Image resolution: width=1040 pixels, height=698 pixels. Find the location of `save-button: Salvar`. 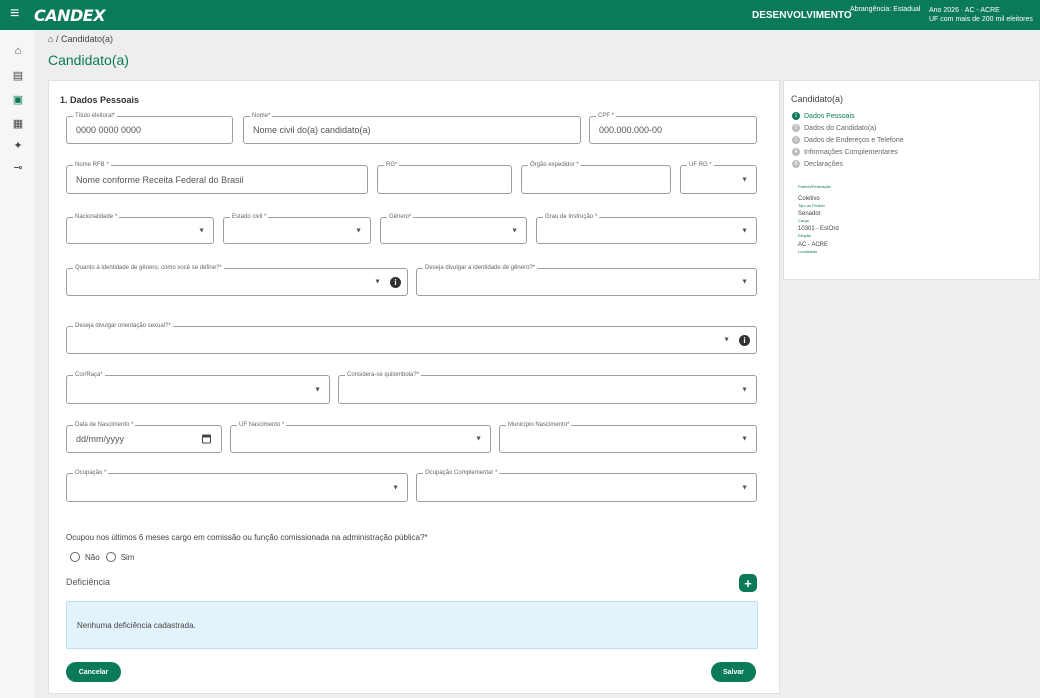

save-button: Salvar is located at coordinates (733, 672).